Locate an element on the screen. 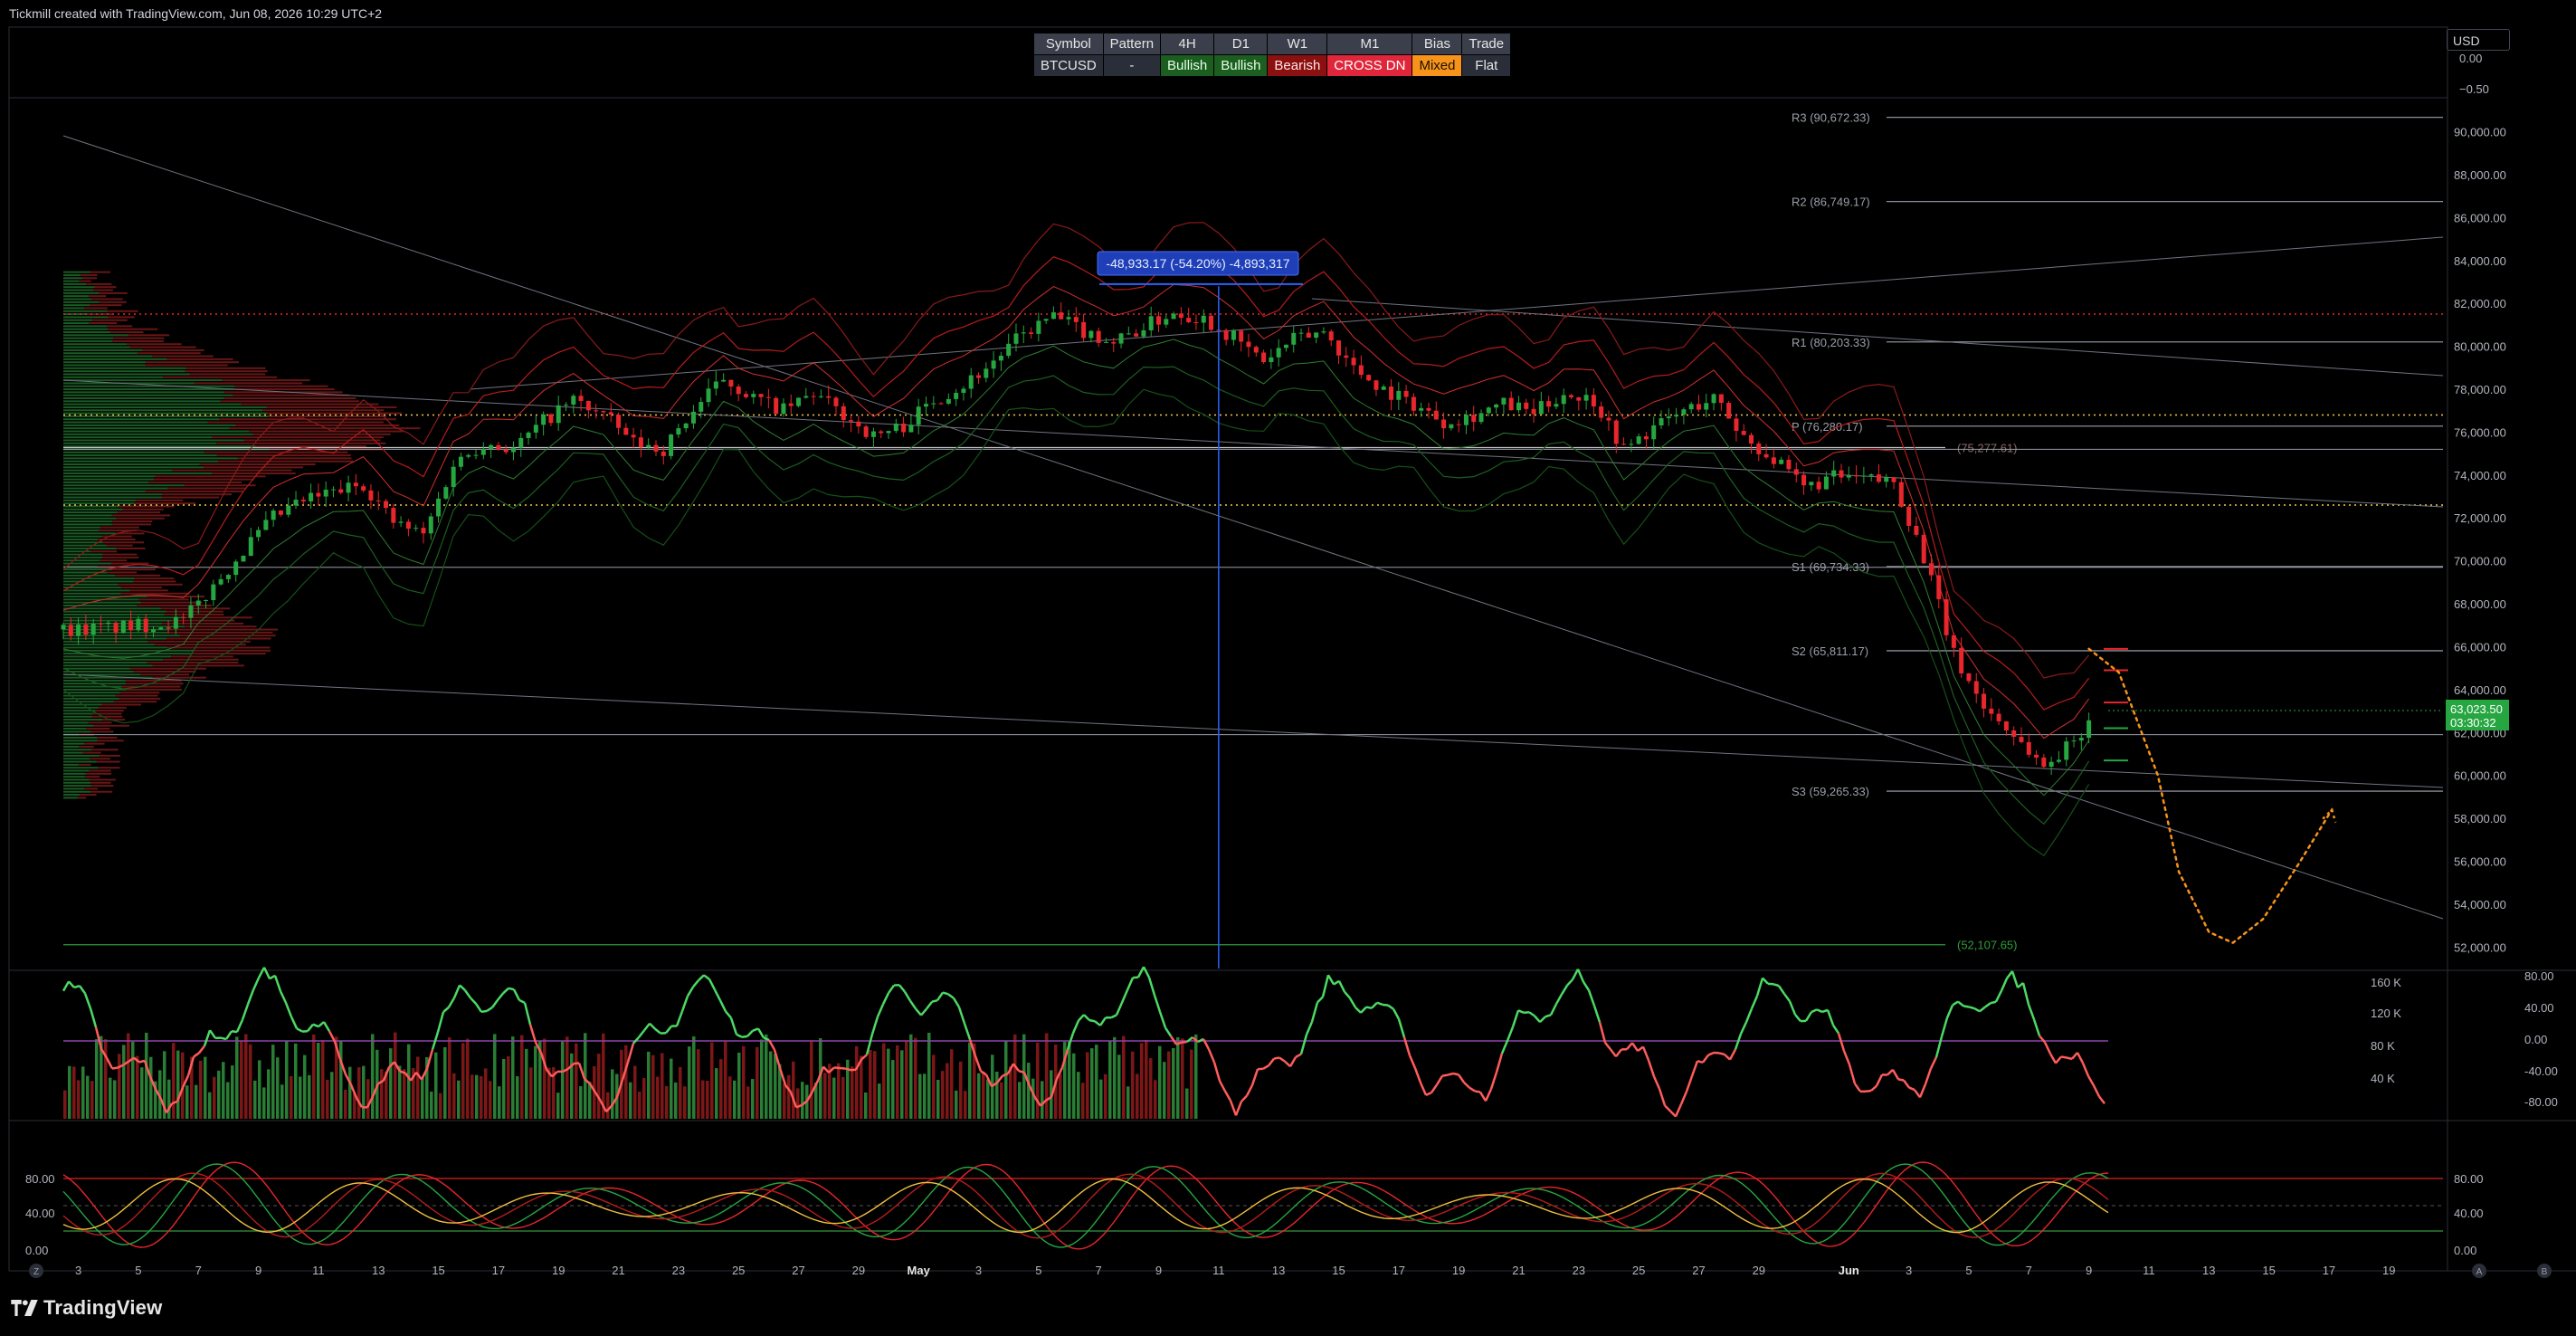  status-header-cell: D1 is located at coordinates (1241, 44).